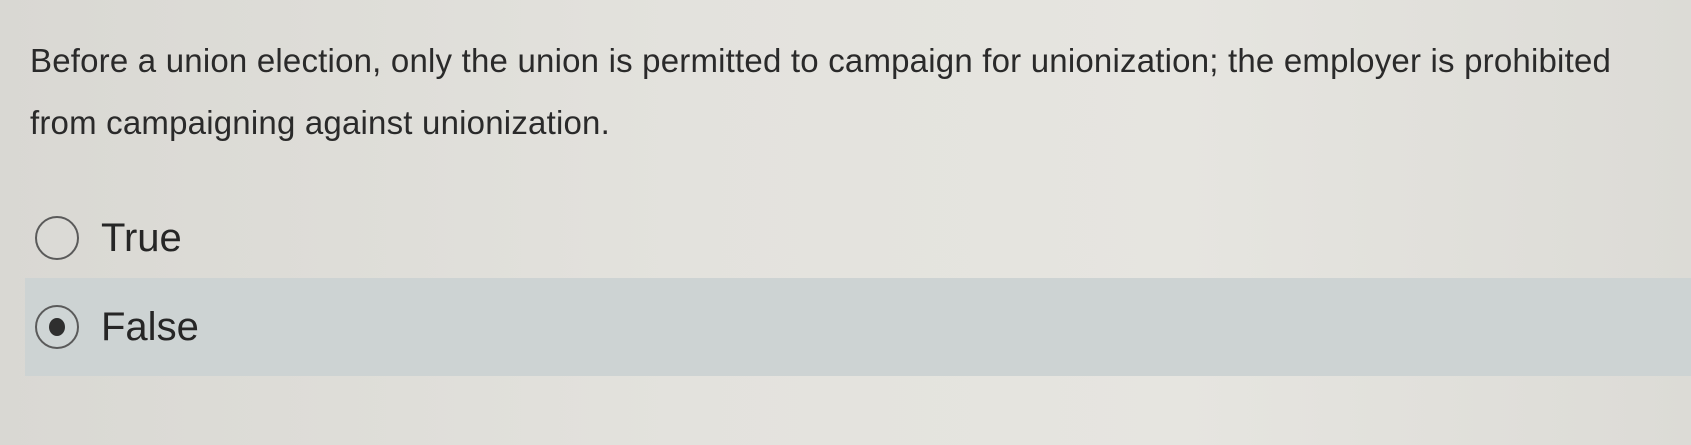 This screenshot has height=445, width=1691. I want to click on radio-button-false, so click(57, 327).